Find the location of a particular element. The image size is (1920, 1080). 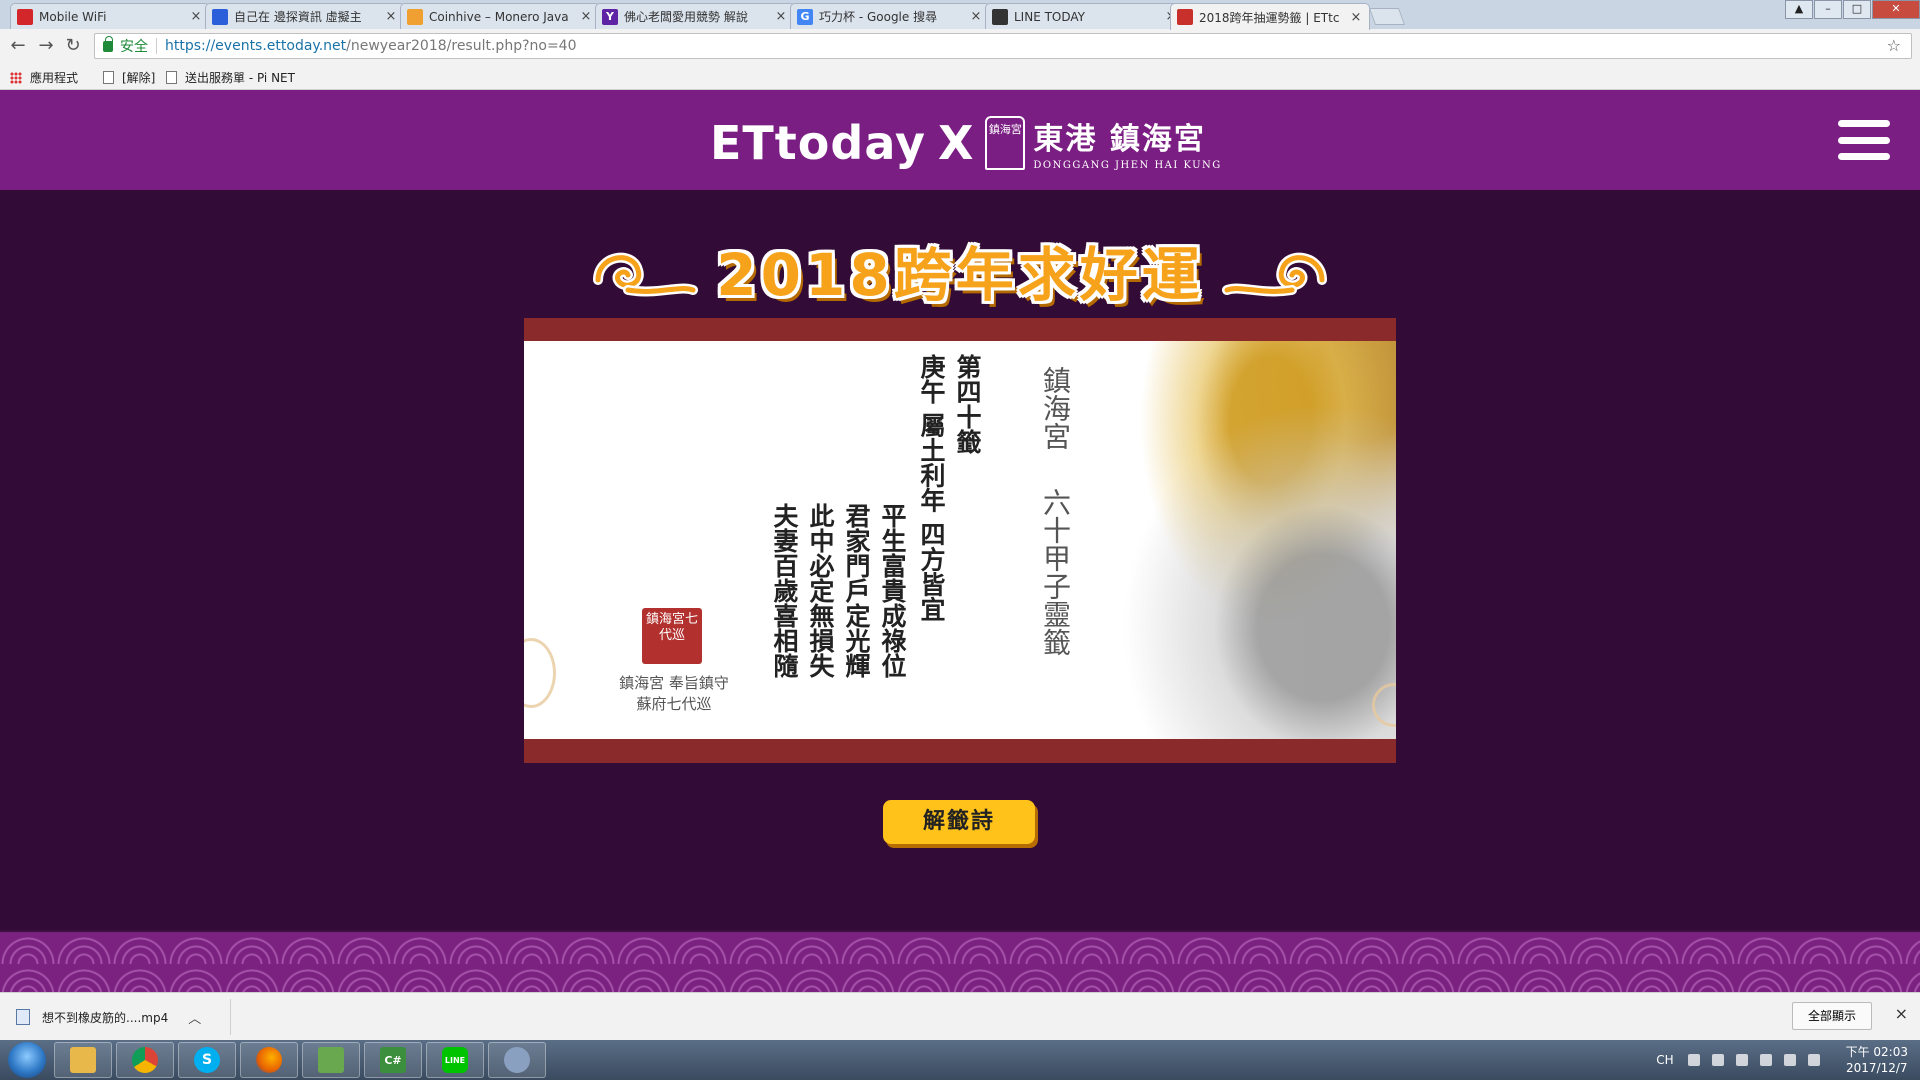

explain-fortune-button: 解籤詩 is located at coordinates (959, 822).